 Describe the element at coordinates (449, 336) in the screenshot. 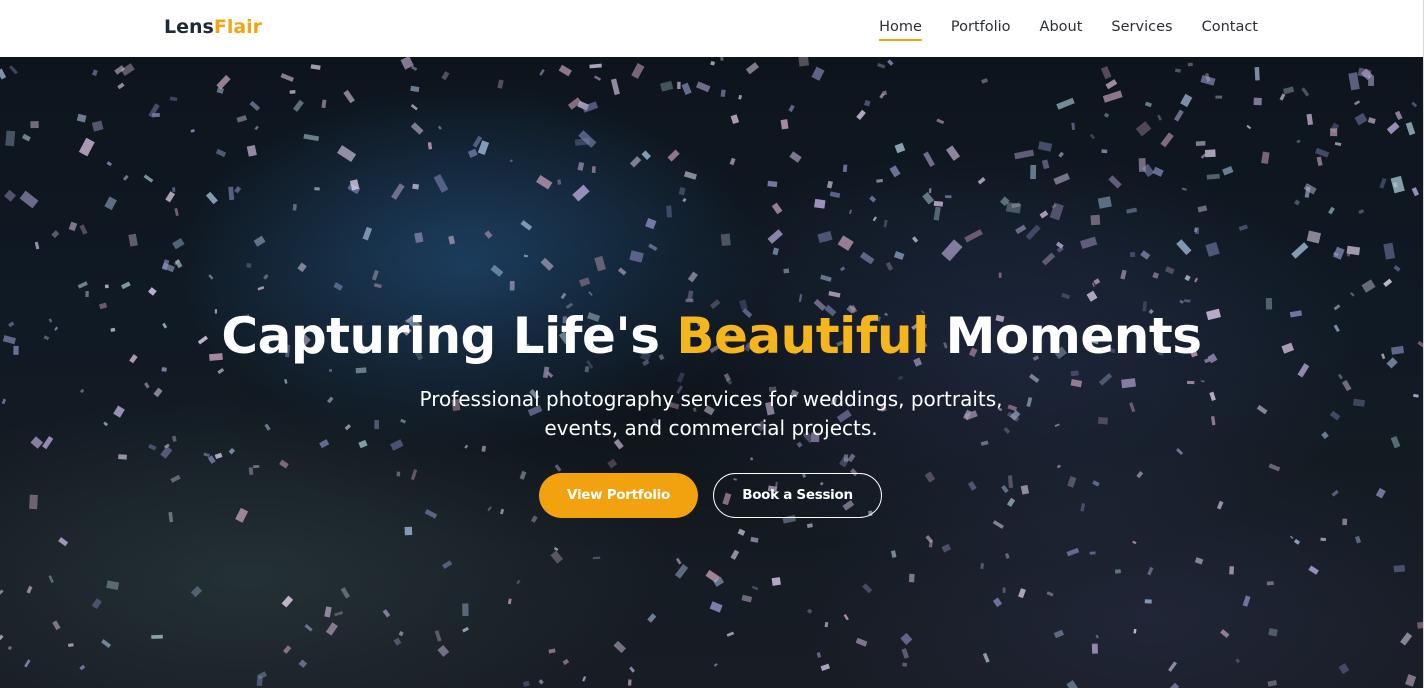

I see `hero-title-start: Capturing Life's` at that location.